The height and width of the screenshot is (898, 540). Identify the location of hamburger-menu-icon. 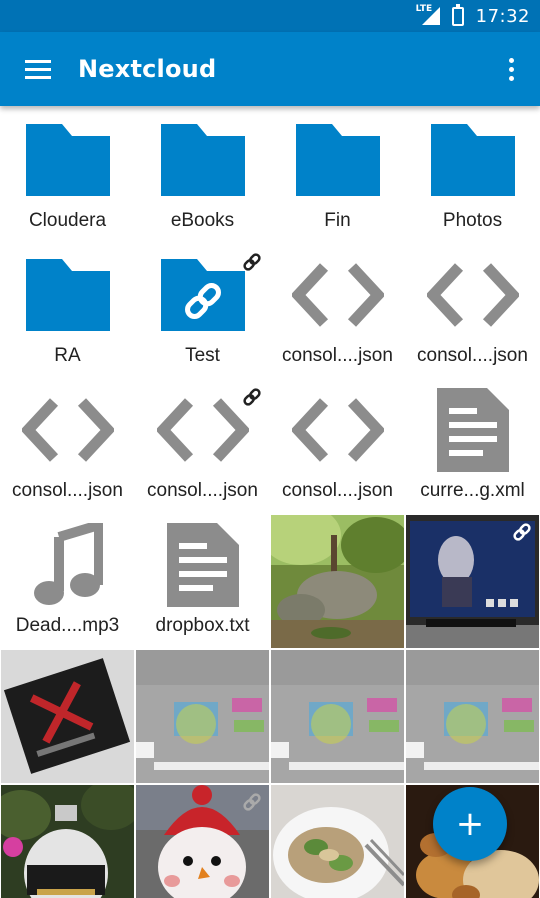
(38, 69).